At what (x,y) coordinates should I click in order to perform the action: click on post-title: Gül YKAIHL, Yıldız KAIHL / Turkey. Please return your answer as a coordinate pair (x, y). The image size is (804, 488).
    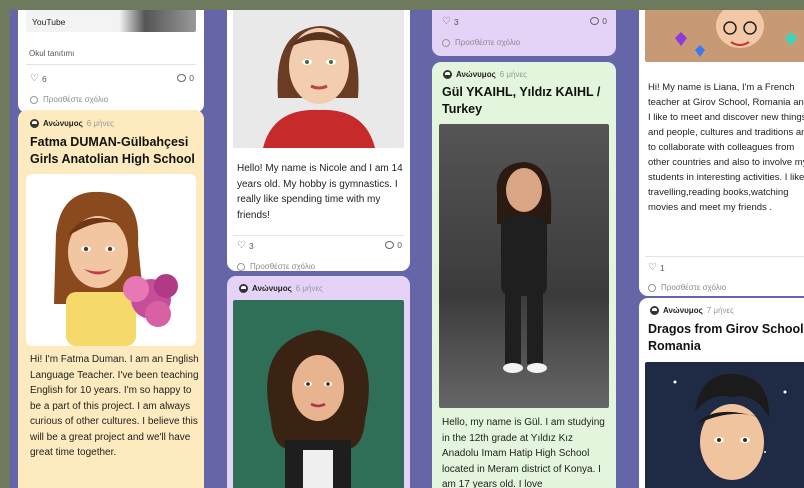
    Looking at the image, I should click on (521, 100).